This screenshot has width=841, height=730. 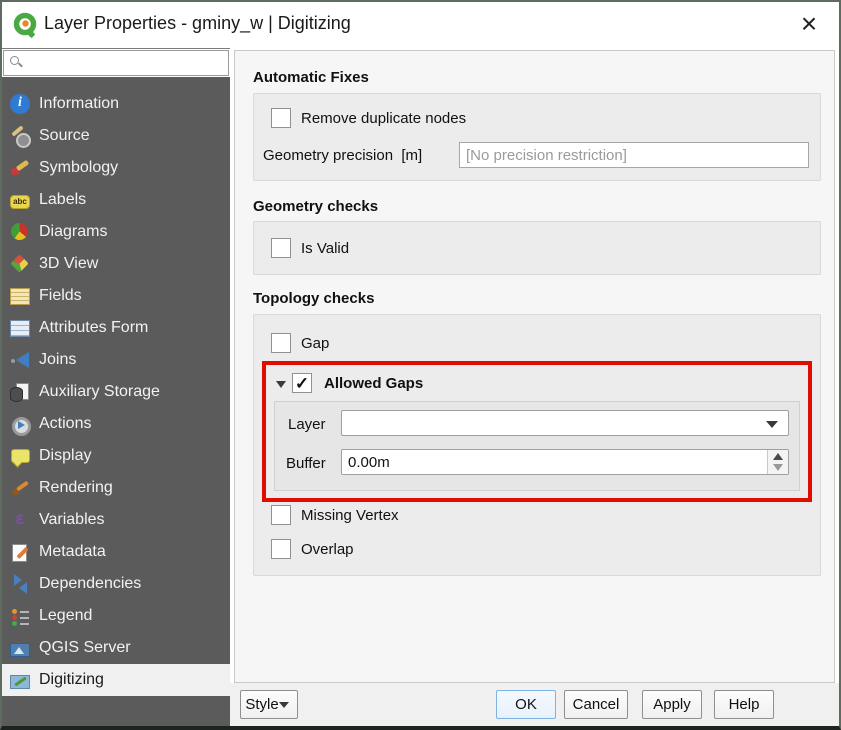 I want to click on sidebar-item-information: Information, so click(x=116, y=104).